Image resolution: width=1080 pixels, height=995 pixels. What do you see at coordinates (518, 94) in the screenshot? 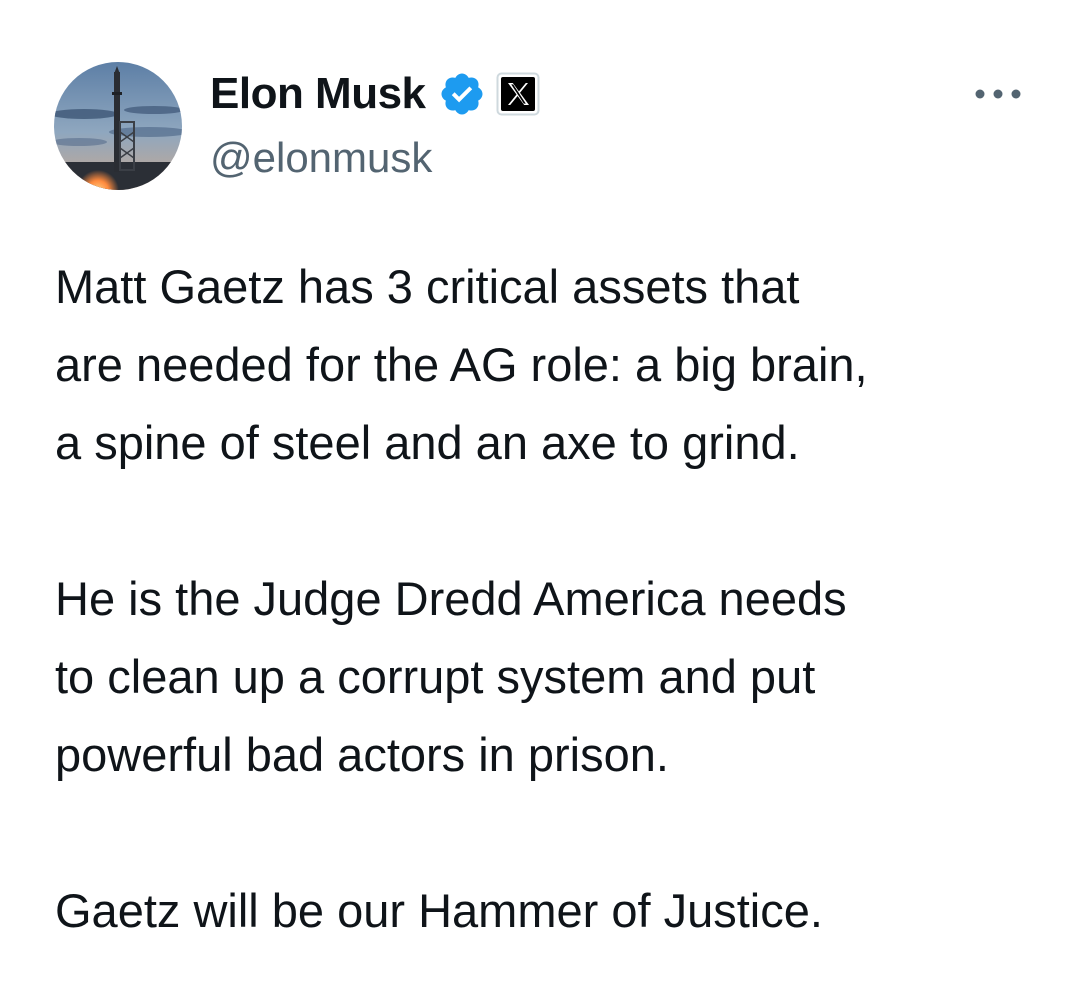
I see `x-logo-icon` at bounding box center [518, 94].